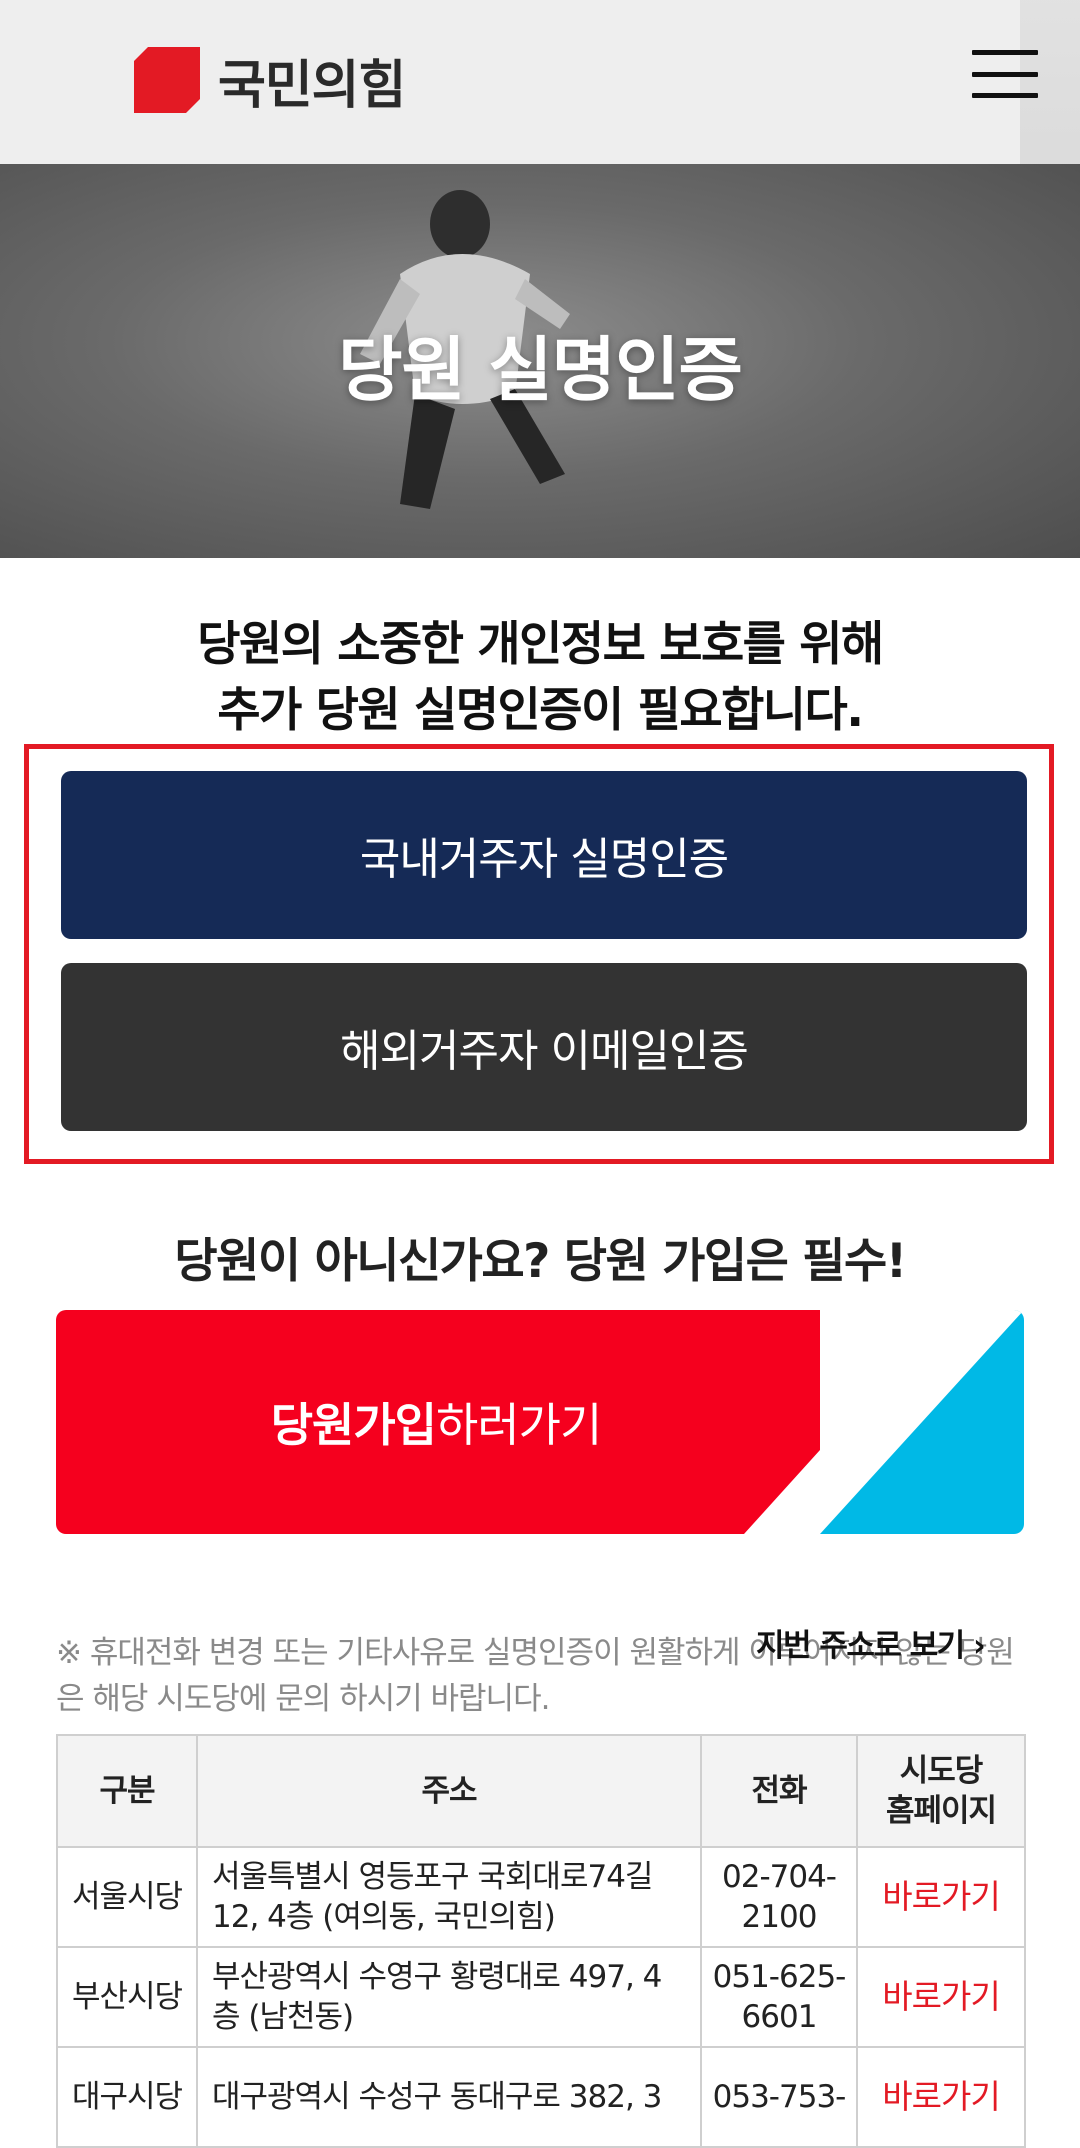 Image resolution: width=1080 pixels, height=2148 pixels. Describe the element at coordinates (540, 678) in the screenshot. I see `intro-message: 당원의 소중한 개인정보 보호를 위해 추가 당원 실명인증이 필요합니다.` at that location.